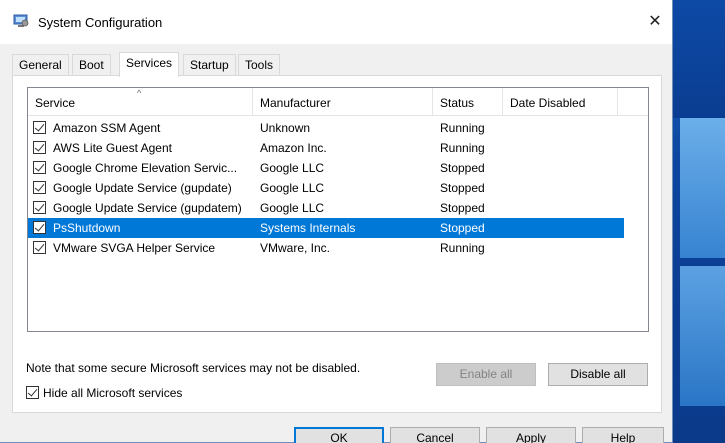 This screenshot has height=443, width=725. What do you see at coordinates (140, 102) in the screenshot?
I see `column-header-service: Service` at bounding box center [140, 102].